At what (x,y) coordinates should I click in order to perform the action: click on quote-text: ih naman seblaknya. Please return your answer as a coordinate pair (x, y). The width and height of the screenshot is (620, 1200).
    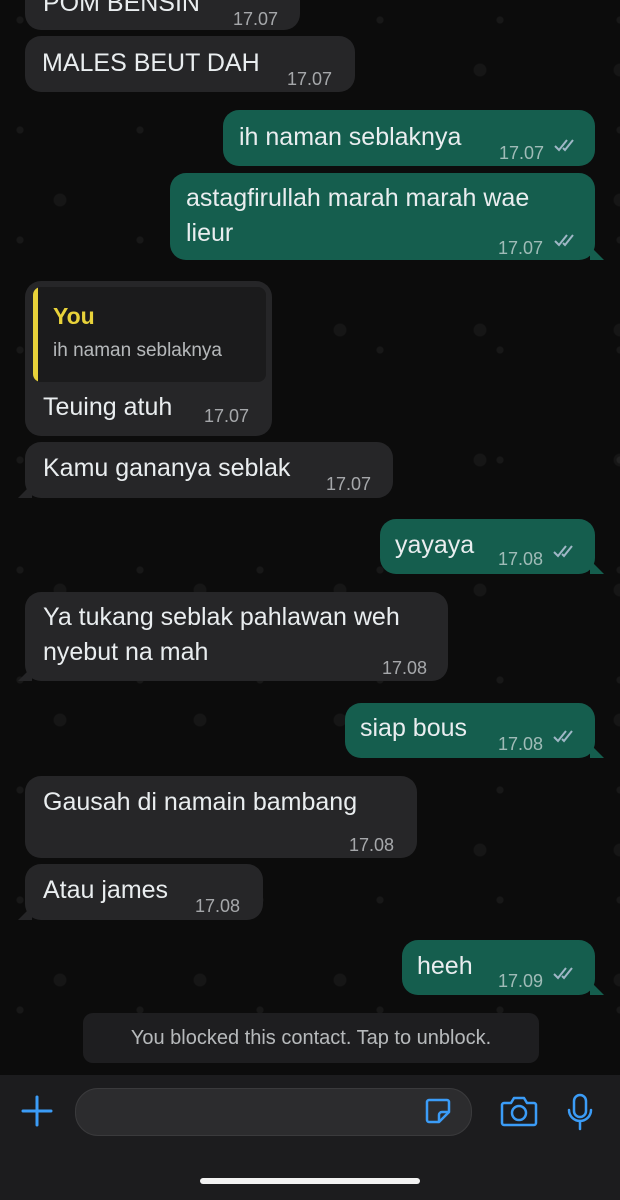
    Looking at the image, I should click on (137, 350).